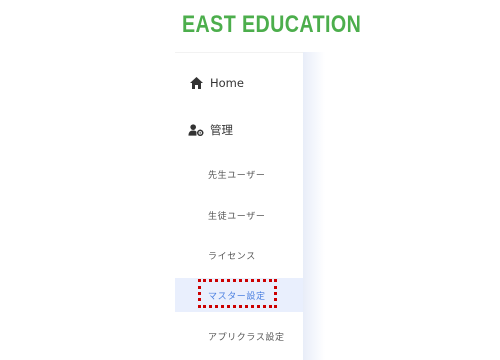 The image size is (500, 360). I want to click on sidebar-subitem-label: ライセンス, so click(232, 256).